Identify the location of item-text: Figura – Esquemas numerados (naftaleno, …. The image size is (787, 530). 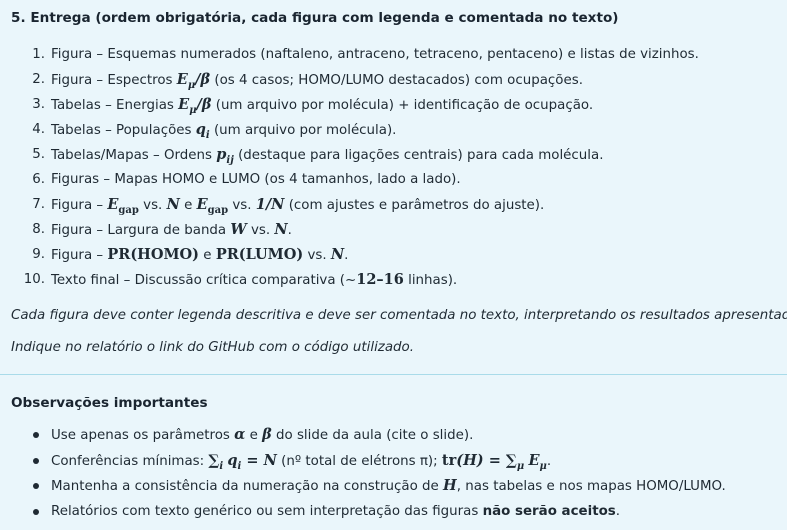
(375, 54).